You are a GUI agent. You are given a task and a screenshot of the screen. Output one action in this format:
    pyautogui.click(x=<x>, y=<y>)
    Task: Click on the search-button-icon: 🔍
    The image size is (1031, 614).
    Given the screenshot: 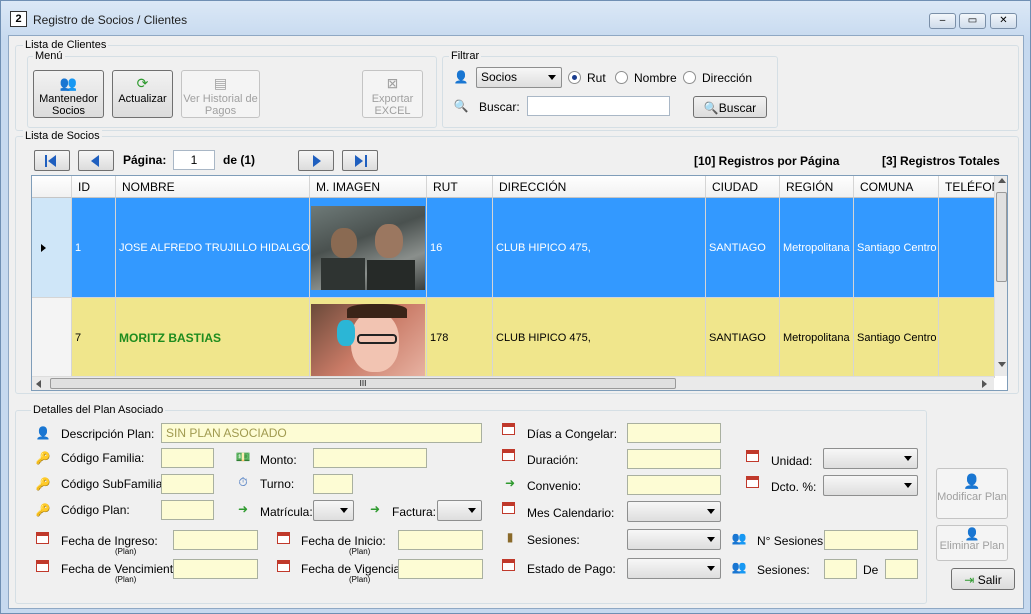 What is the action you would take?
    pyautogui.click(x=711, y=108)
    